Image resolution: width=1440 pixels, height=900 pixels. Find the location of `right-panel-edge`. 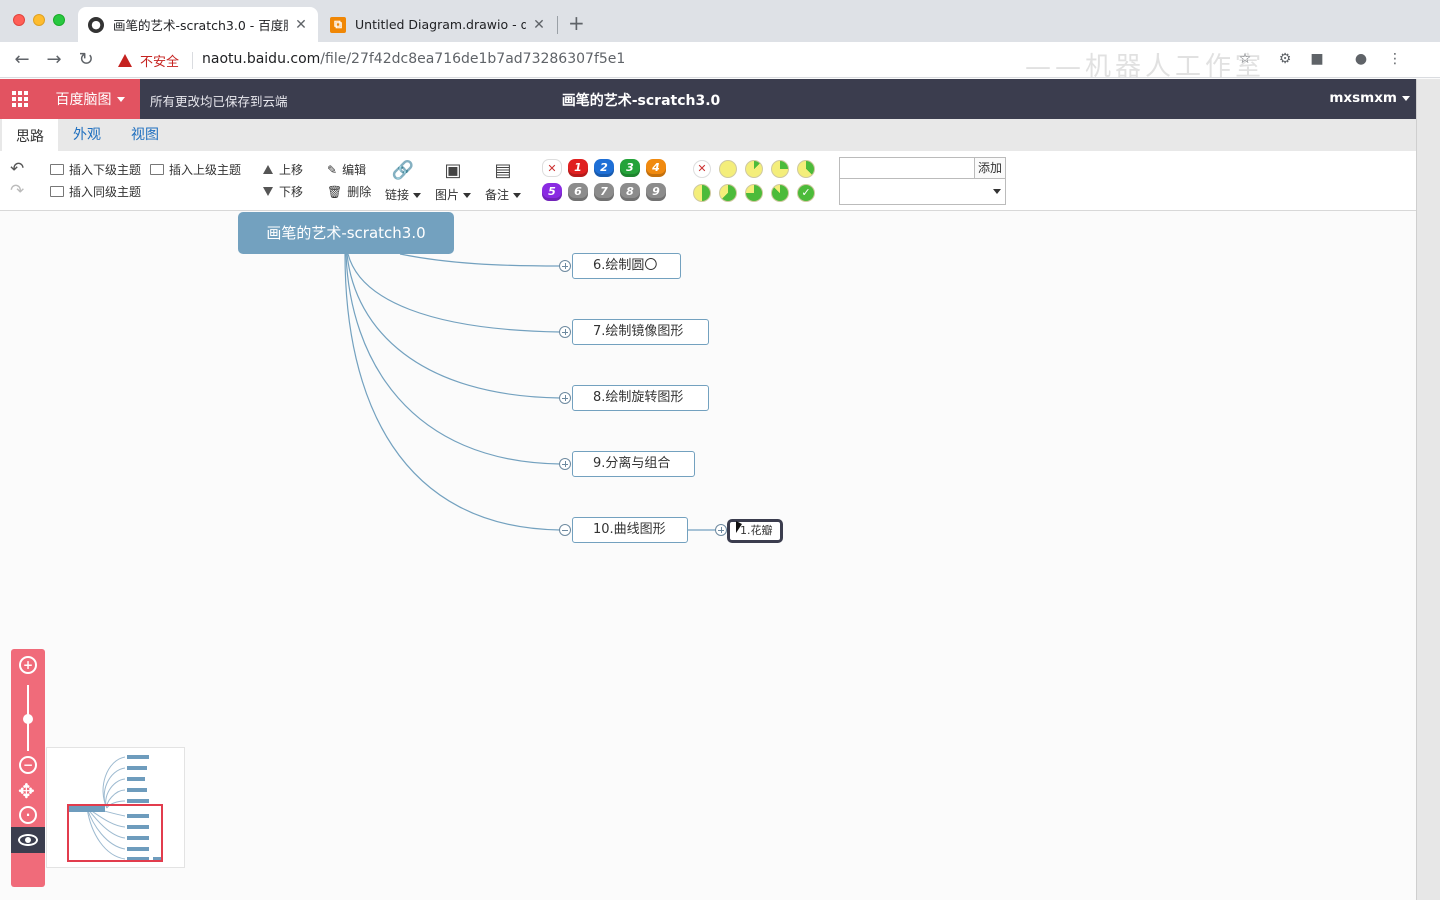

right-panel-edge is located at coordinates (1428, 489).